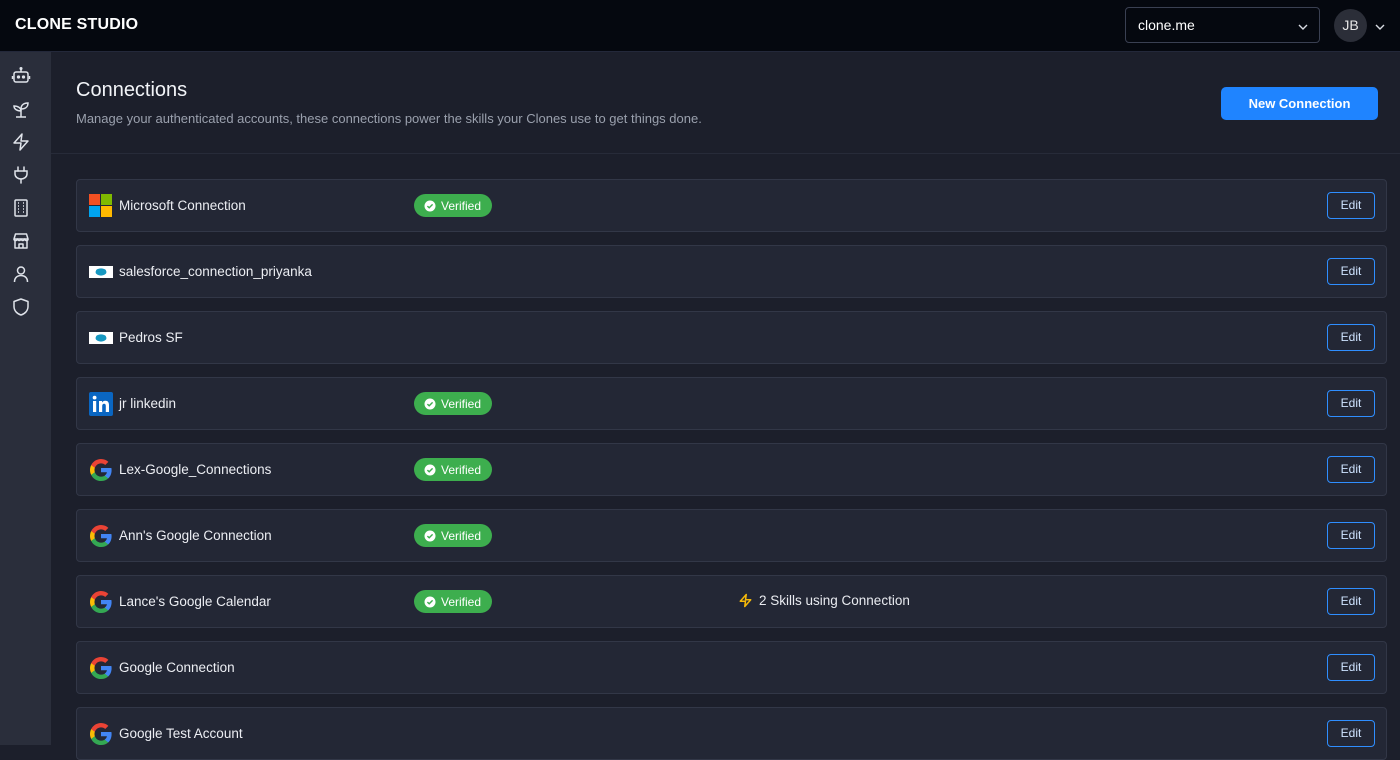 The width and height of the screenshot is (1400, 760). Describe the element at coordinates (731, 469) in the screenshot. I see `connection-row: Lex-Google_Connections Verified Edit` at that location.